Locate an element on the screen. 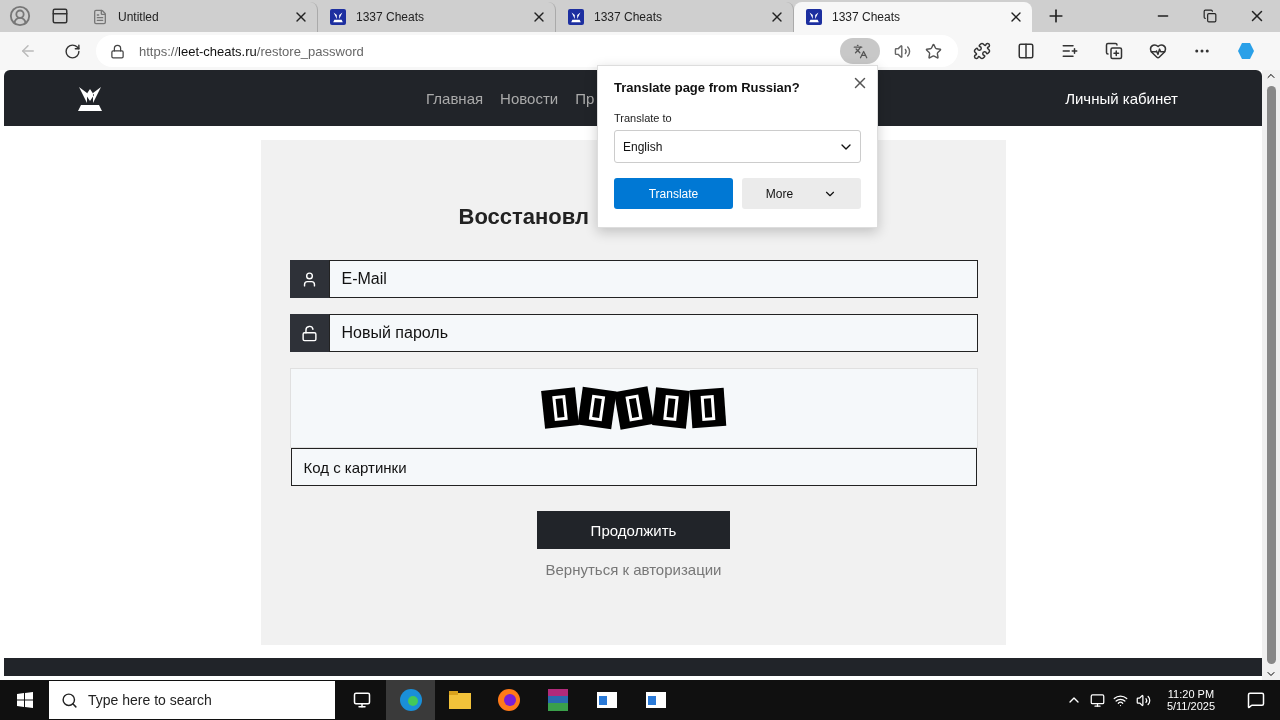 This screenshot has height=720, width=1280. popup-title: Translate page from Russian? is located at coordinates (707, 87).